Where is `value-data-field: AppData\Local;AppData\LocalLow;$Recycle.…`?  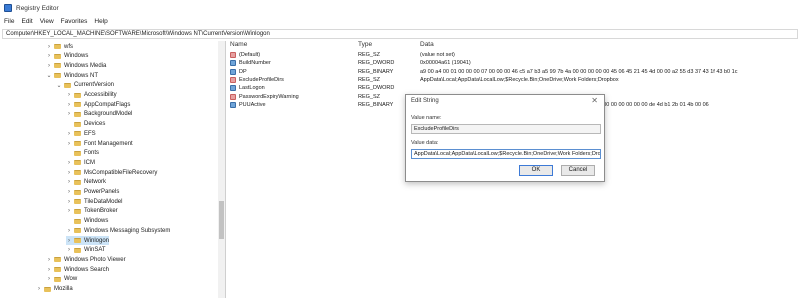
value-data-field: AppData\Local;AppData\LocalLow;$Recycle.… is located at coordinates (506, 154).